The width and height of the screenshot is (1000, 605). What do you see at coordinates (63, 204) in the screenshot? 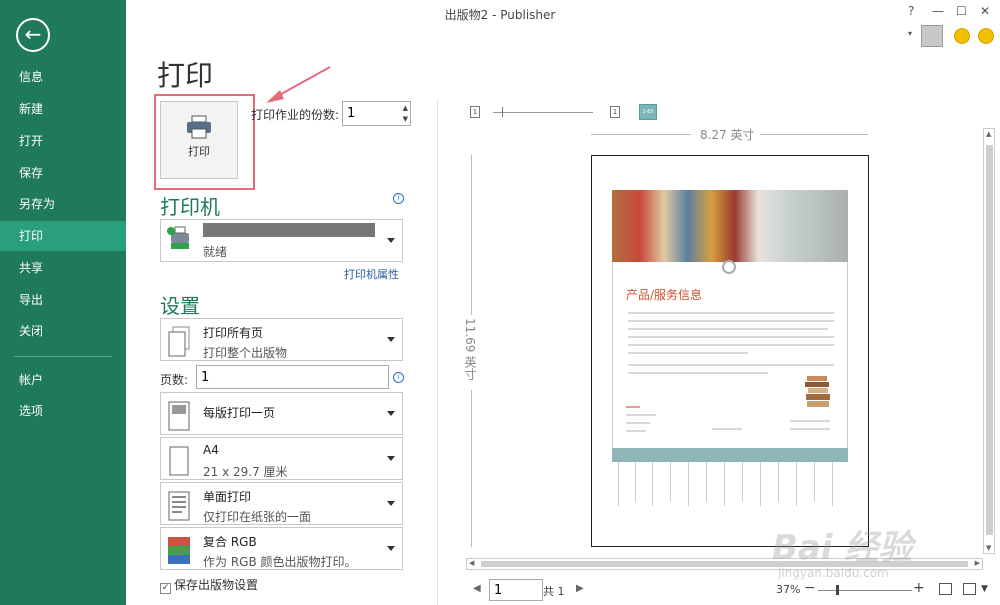
I see `nav-item-save-as: 另存为` at bounding box center [63, 204].